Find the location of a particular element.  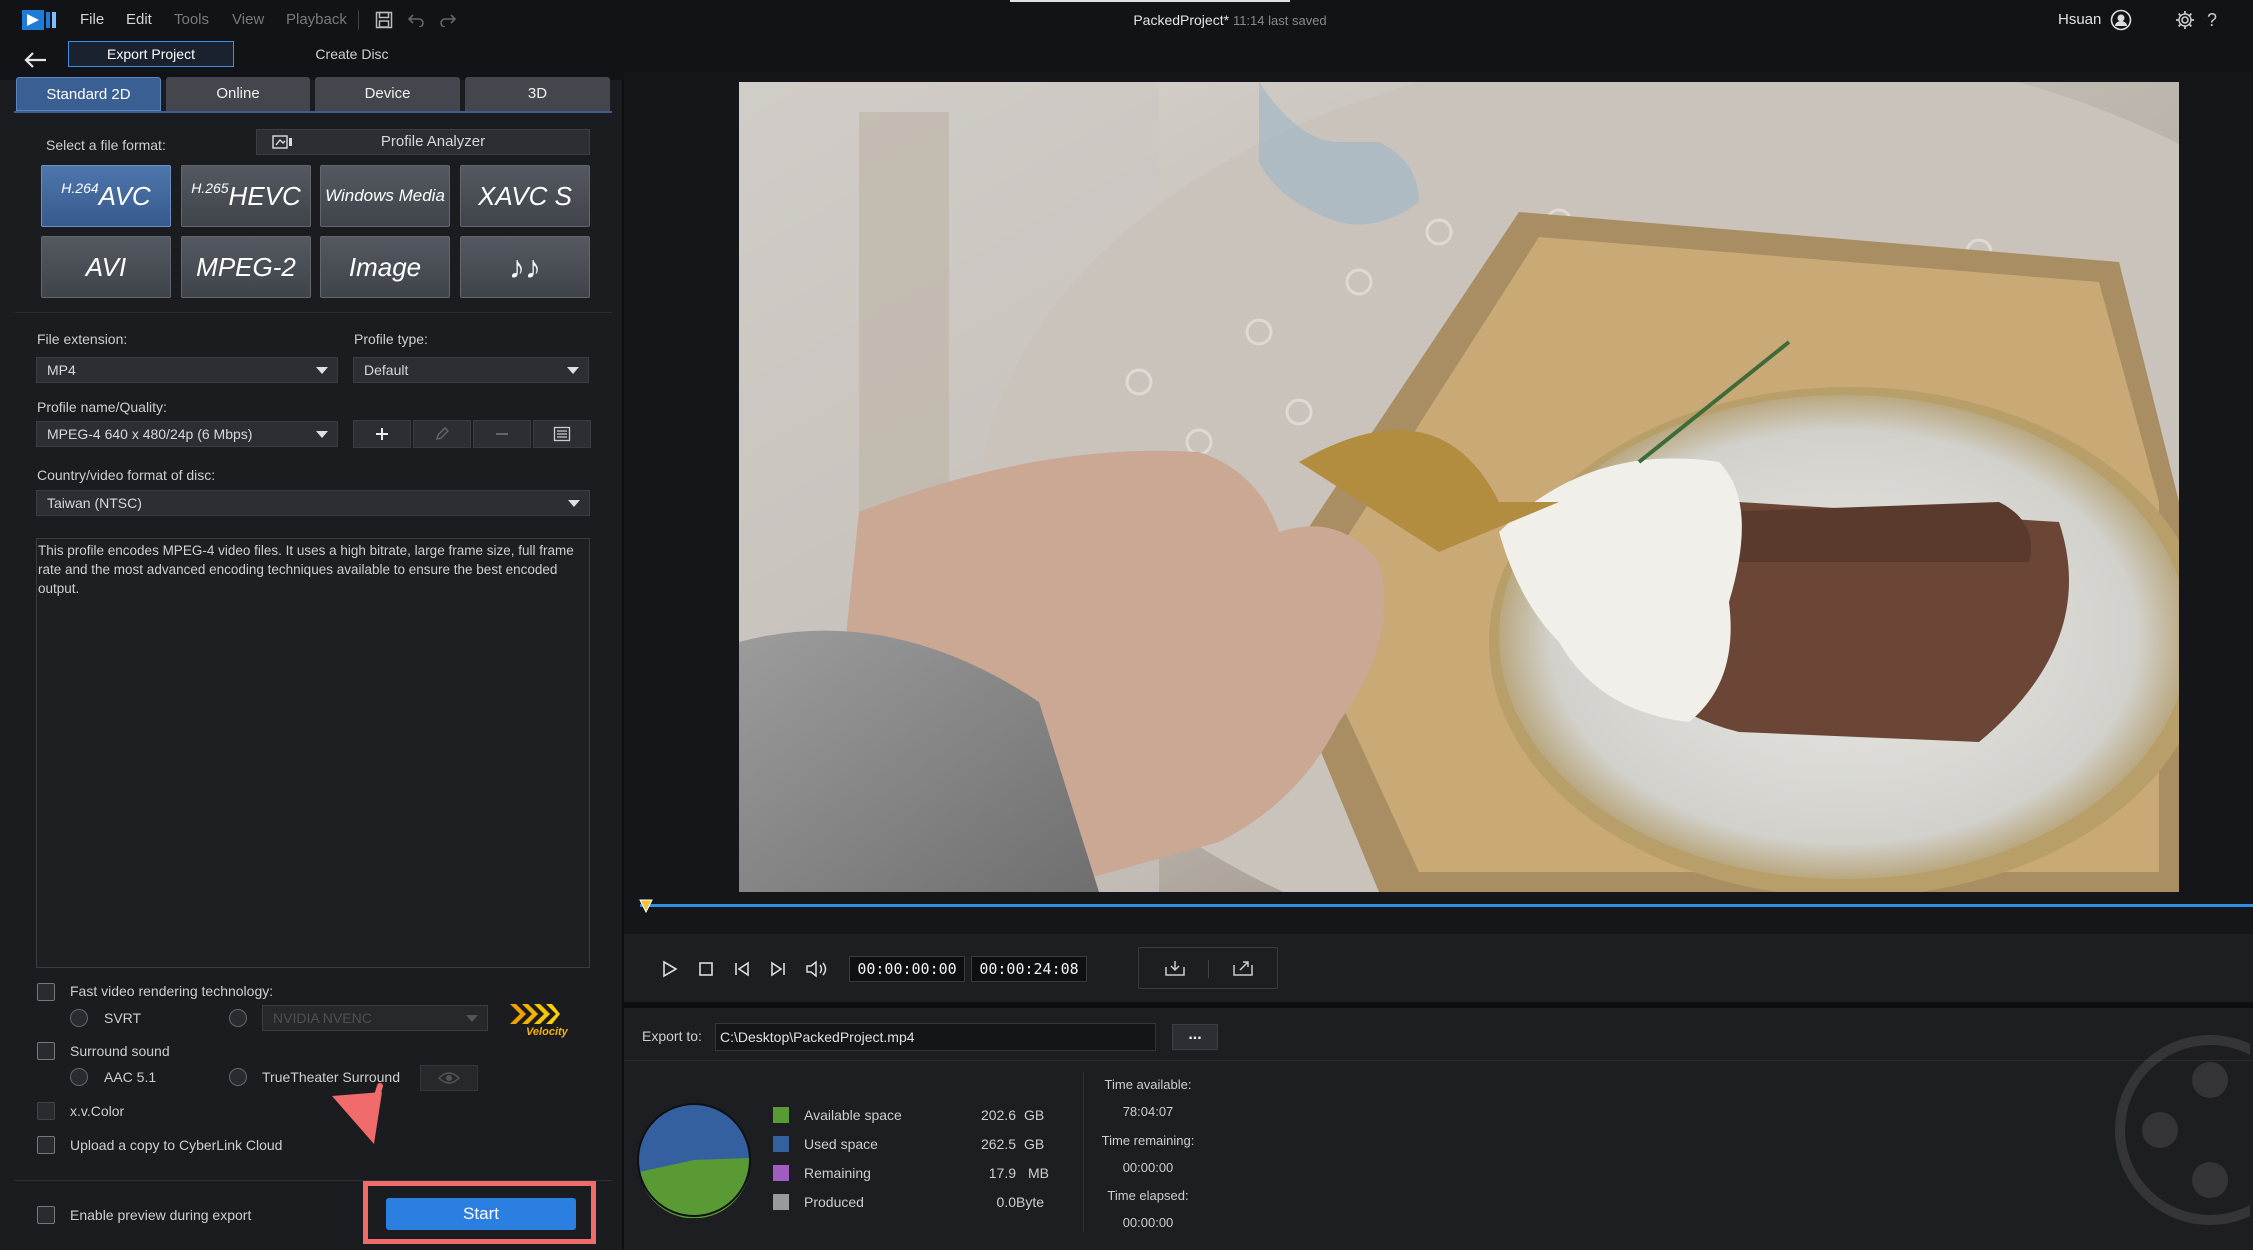

eye-icon is located at coordinates (449, 1078).